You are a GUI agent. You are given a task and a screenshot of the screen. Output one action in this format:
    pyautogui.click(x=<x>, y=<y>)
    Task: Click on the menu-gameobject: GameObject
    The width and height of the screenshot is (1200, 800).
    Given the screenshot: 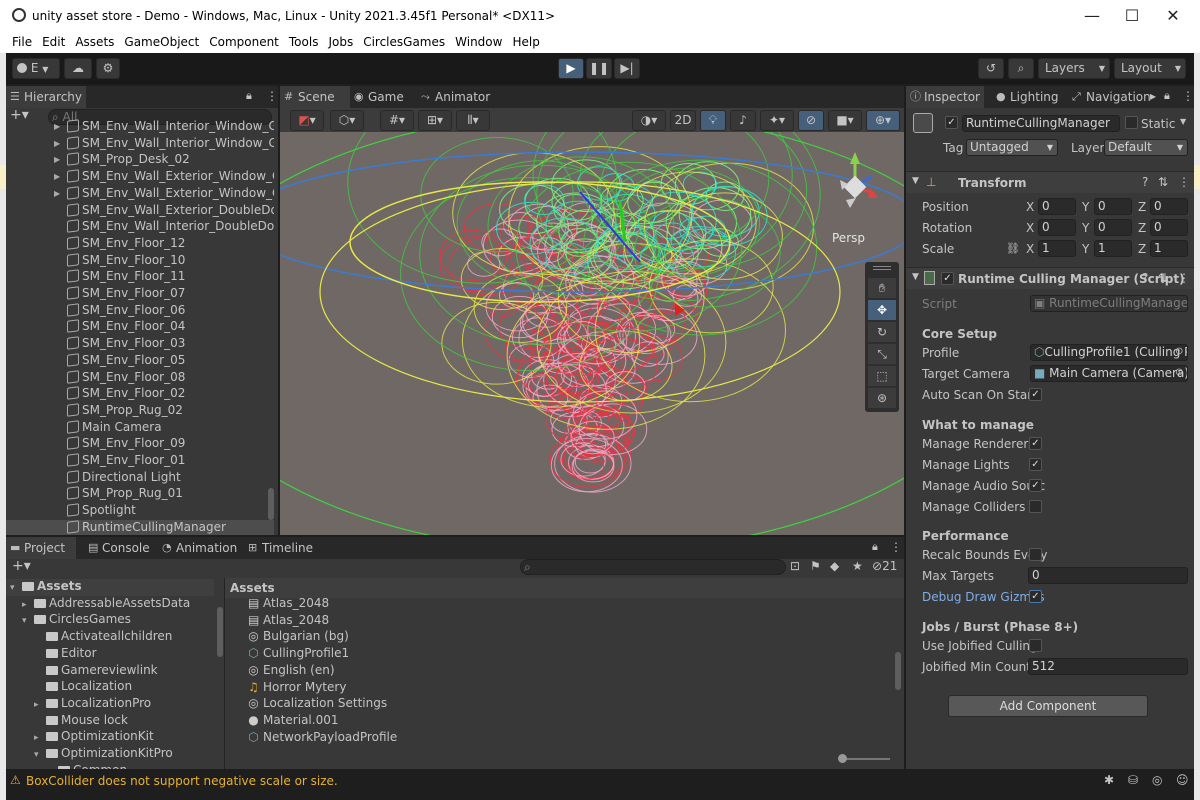 What is the action you would take?
    pyautogui.click(x=161, y=42)
    